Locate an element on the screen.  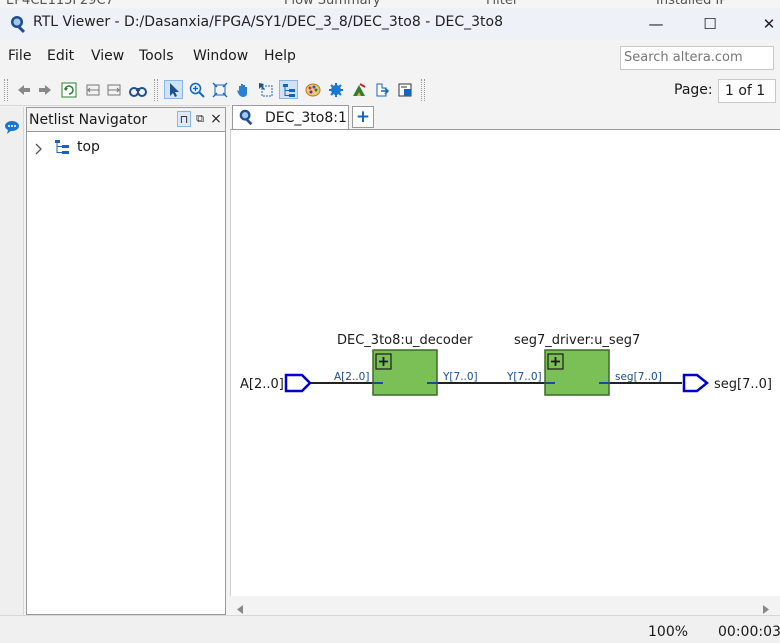
menu-tools: Tools is located at coordinates (156, 56).